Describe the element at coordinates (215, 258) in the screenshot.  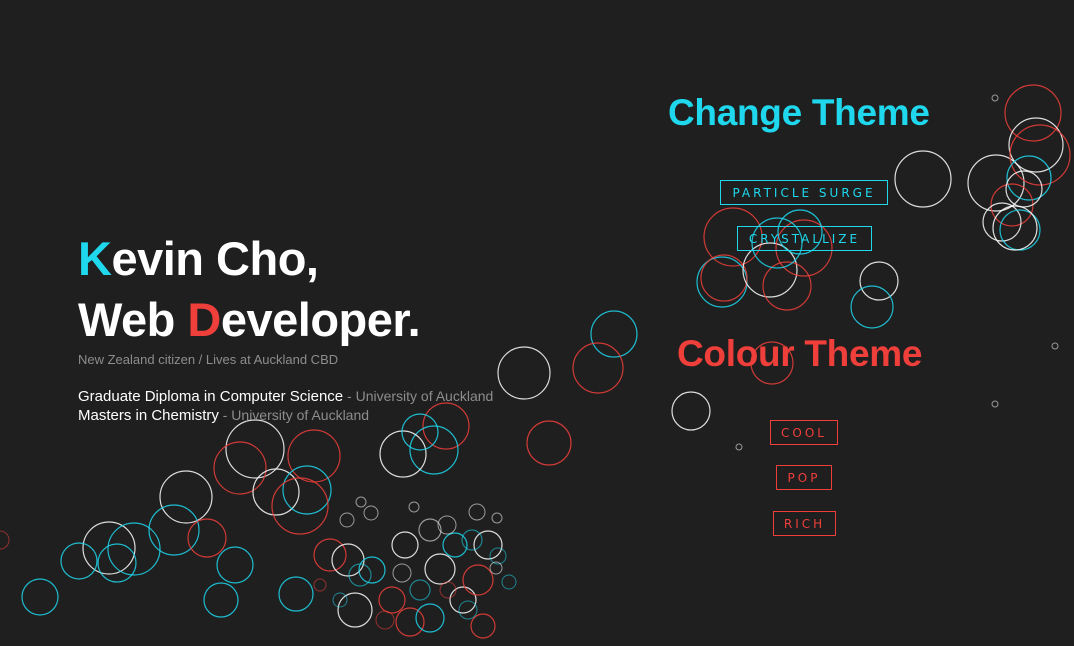
I see `name-rest: evin Cho,` at that location.